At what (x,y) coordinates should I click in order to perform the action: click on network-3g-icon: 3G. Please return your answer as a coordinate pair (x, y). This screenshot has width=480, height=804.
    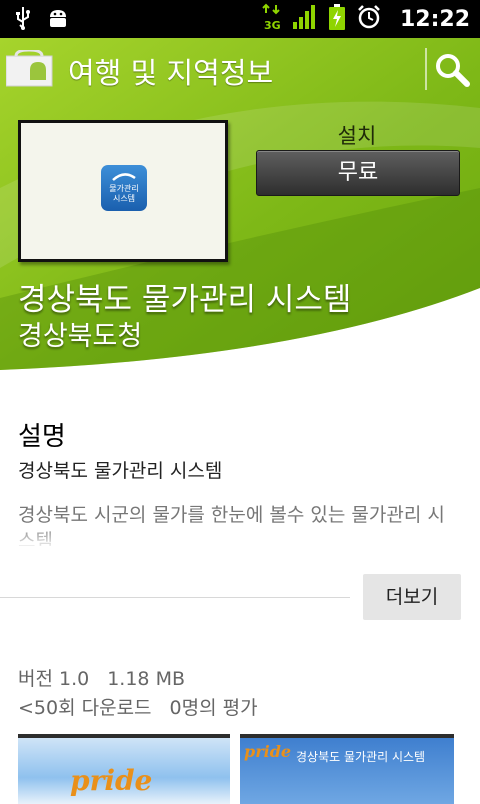
    Looking at the image, I should click on (272, 19).